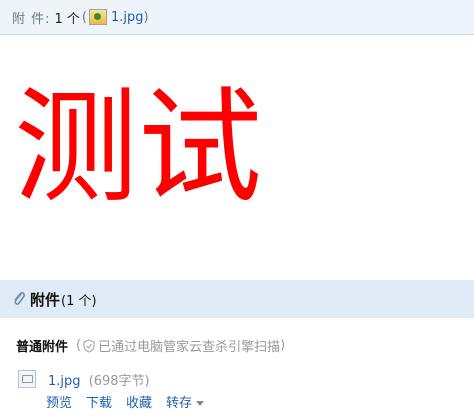 The width and height of the screenshot is (474, 420). I want to click on attachment-file-size: (698字节), so click(119, 381).